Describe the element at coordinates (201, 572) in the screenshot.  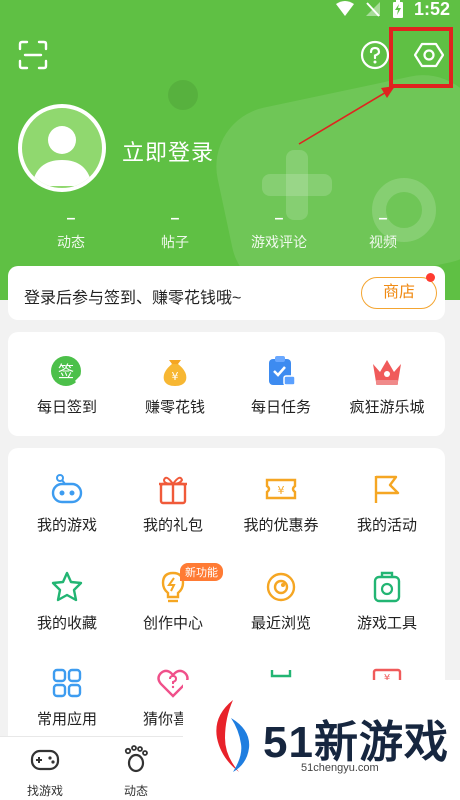
I see `new-feature-tag: 新功能` at that location.